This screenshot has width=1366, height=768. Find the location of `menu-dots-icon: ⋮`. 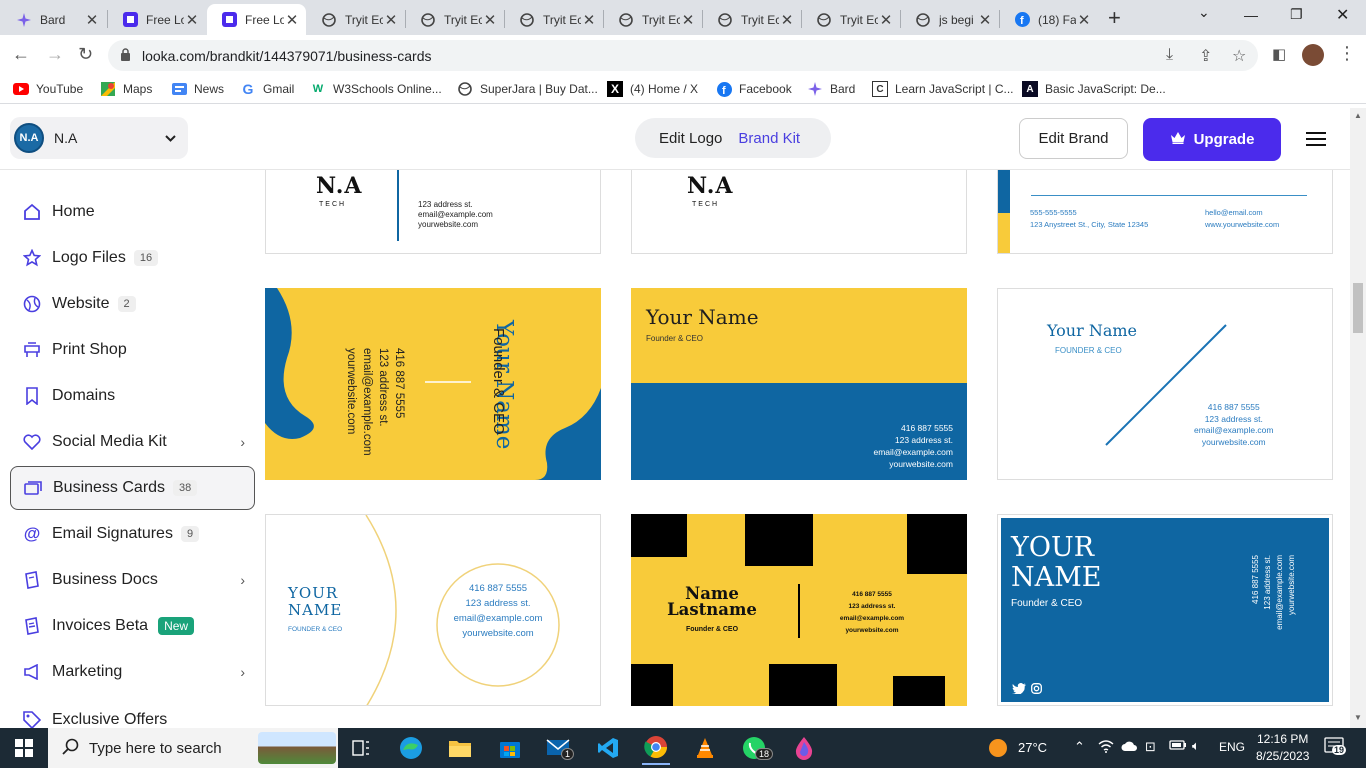

menu-dots-icon: ⋮ is located at coordinates (1347, 53).